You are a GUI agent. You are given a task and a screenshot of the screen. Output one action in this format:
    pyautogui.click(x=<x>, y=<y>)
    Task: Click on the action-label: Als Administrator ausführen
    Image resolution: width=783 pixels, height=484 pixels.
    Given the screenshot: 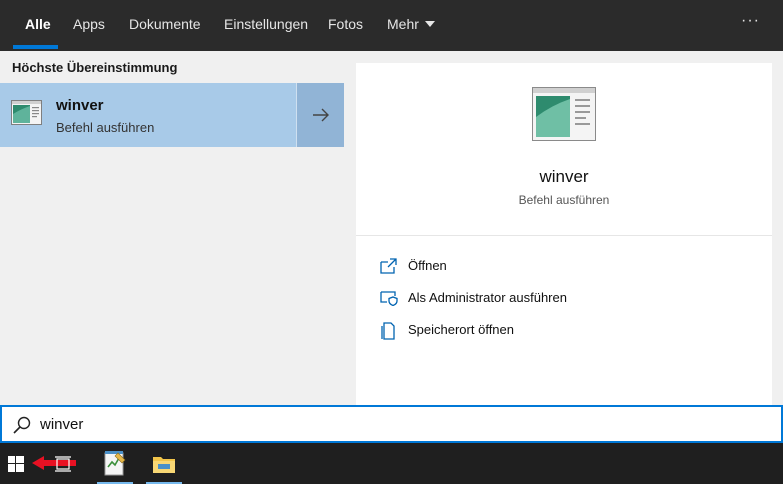 What is the action you would take?
    pyautogui.click(x=487, y=297)
    